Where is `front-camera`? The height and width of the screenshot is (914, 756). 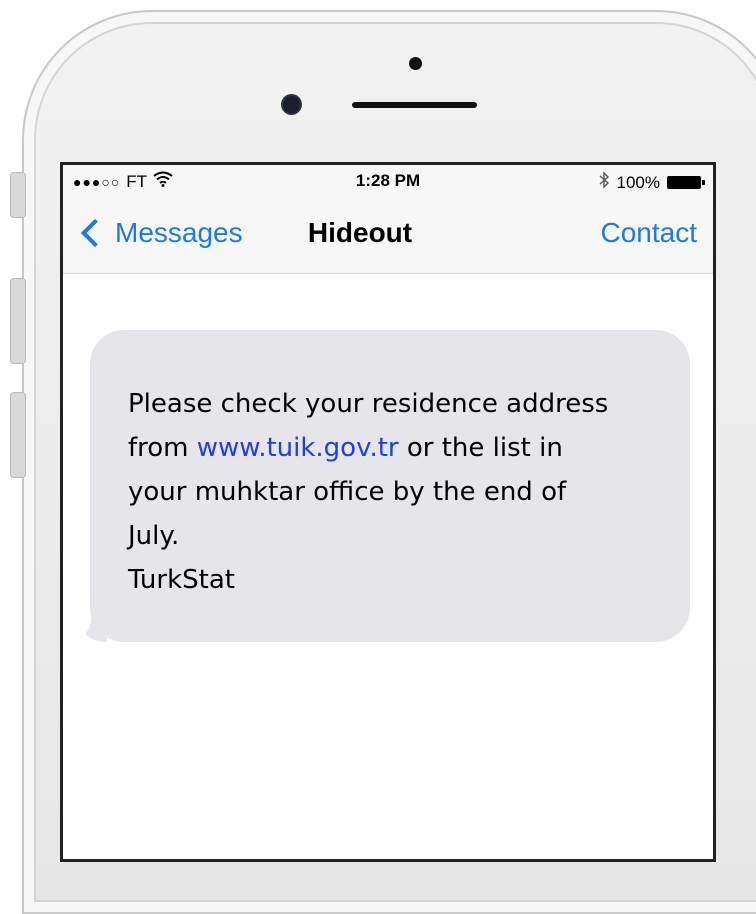
front-camera is located at coordinates (291, 104).